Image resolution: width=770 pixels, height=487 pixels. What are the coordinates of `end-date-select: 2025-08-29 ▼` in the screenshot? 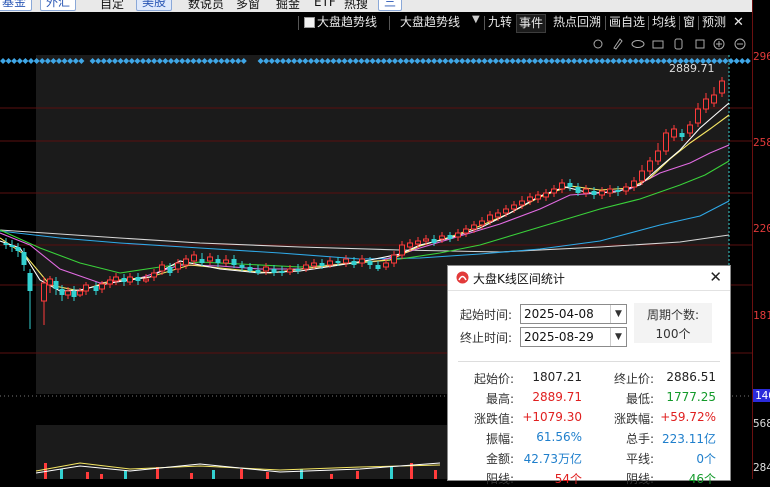 It's located at (573, 337).